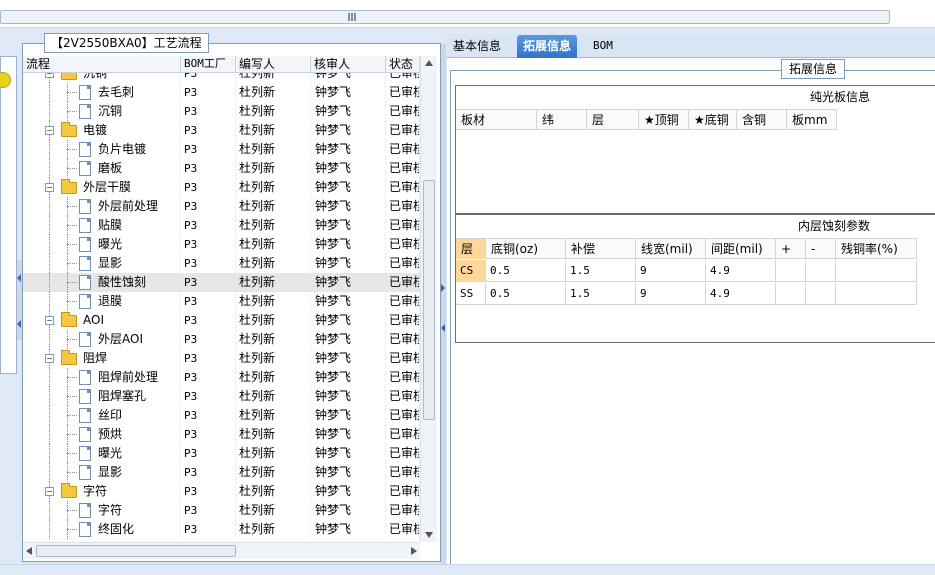 Image resolution: width=935 pixels, height=575 pixels. I want to click on expand-left-icon, so click(443, 328).